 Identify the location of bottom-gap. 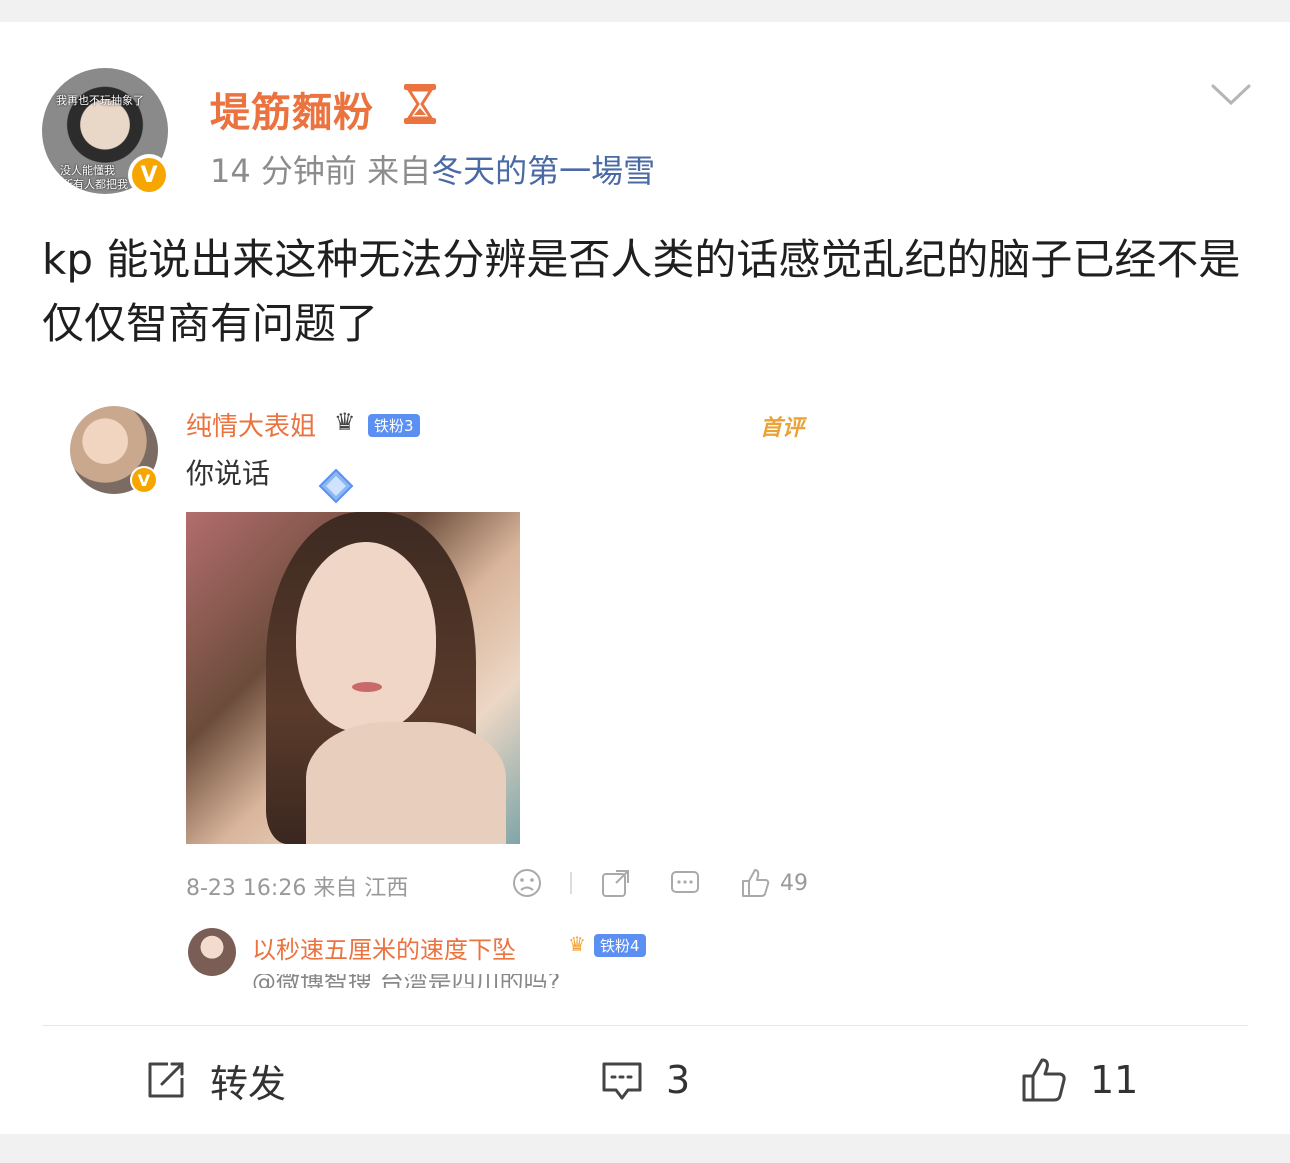
(645, 1148).